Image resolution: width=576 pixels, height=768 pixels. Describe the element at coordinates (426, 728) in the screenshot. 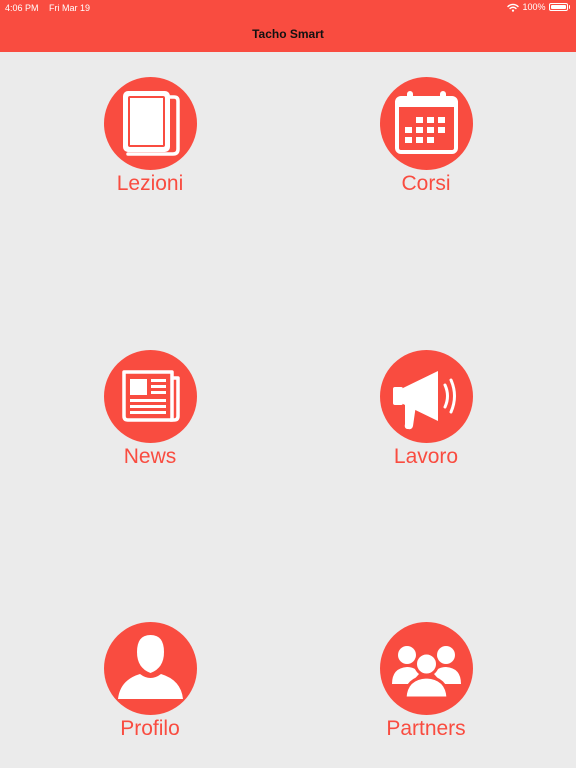

I see `partners-label: Partners` at that location.